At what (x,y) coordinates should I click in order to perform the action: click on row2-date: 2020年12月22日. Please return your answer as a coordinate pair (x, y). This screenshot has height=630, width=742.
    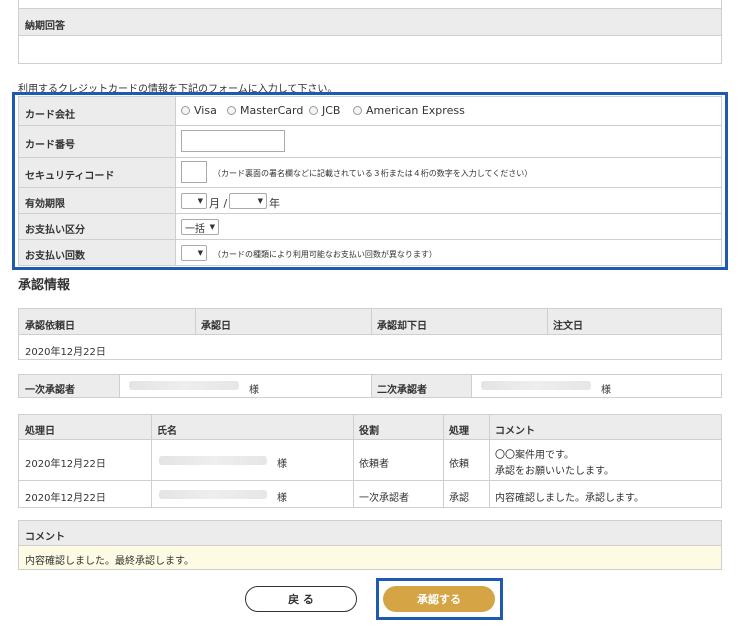
    Looking at the image, I should click on (65, 498).